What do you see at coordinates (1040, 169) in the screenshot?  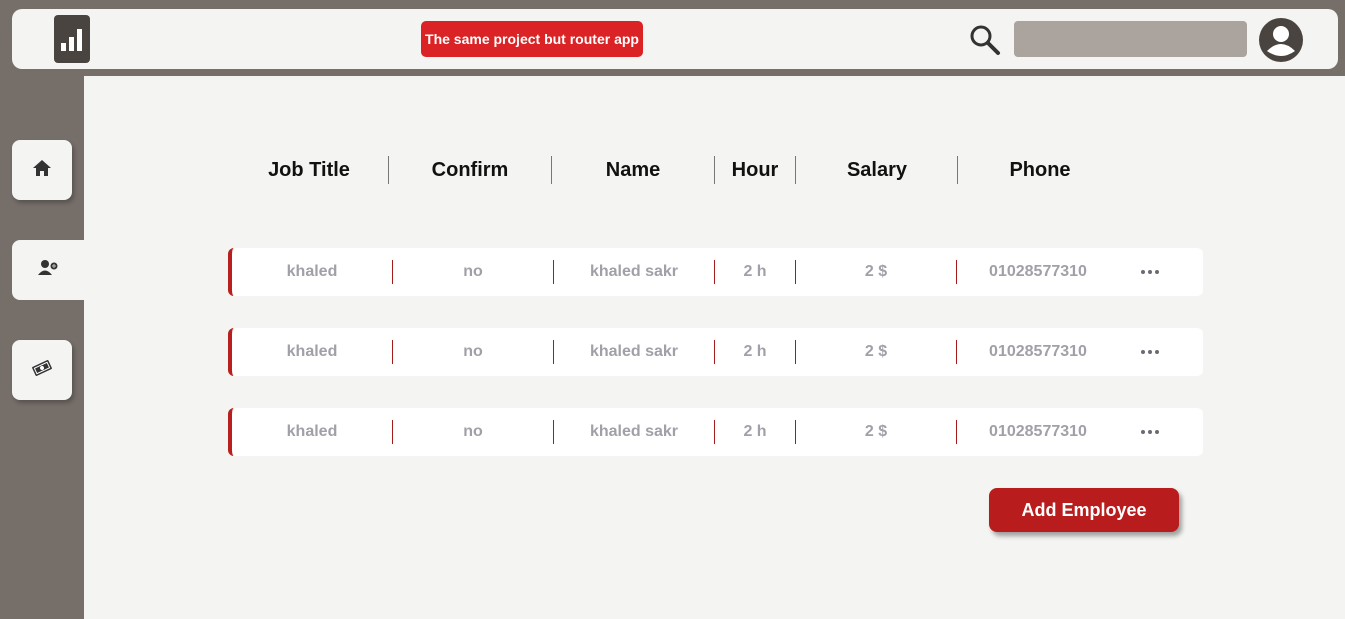 I see `header-phone: Phone` at bounding box center [1040, 169].